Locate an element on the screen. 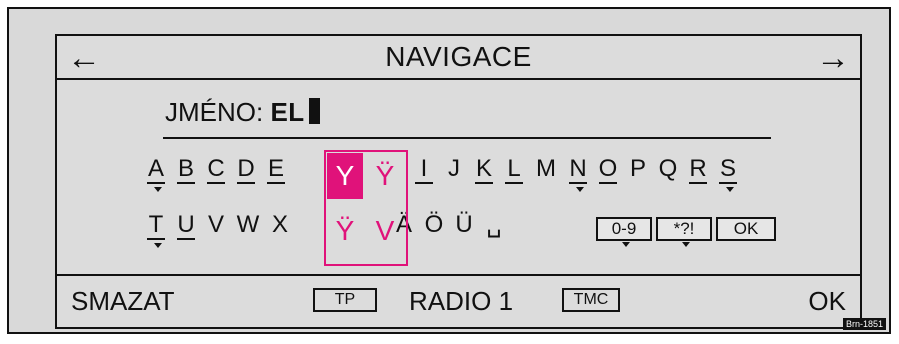 This screenshot has height=344, width=899. key-v-alt: V is located at coordinates (385, 231).